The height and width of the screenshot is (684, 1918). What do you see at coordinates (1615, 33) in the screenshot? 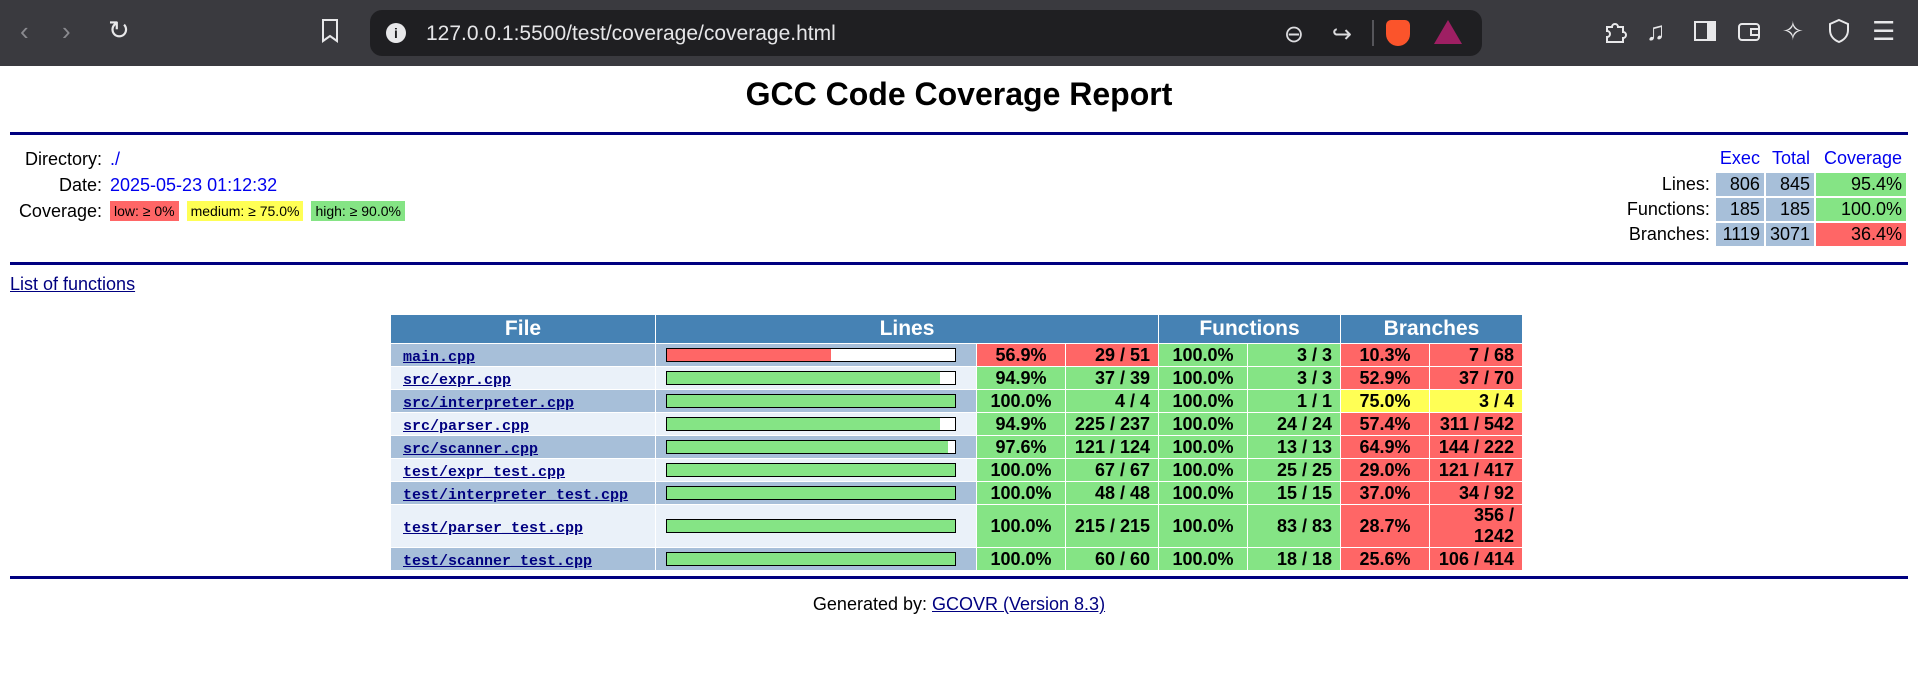
I see `extensions-icon` at bounding box center [1615, 33].